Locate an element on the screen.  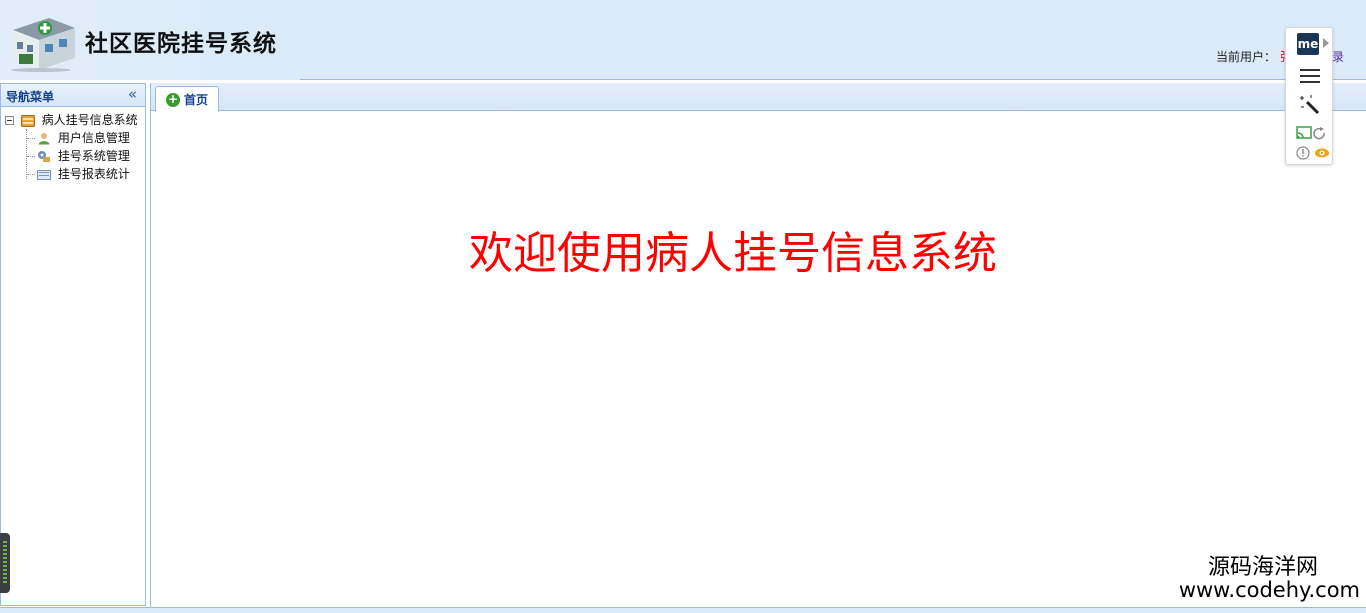
plus-circle-icon: + is located at coordinates (173, 99).